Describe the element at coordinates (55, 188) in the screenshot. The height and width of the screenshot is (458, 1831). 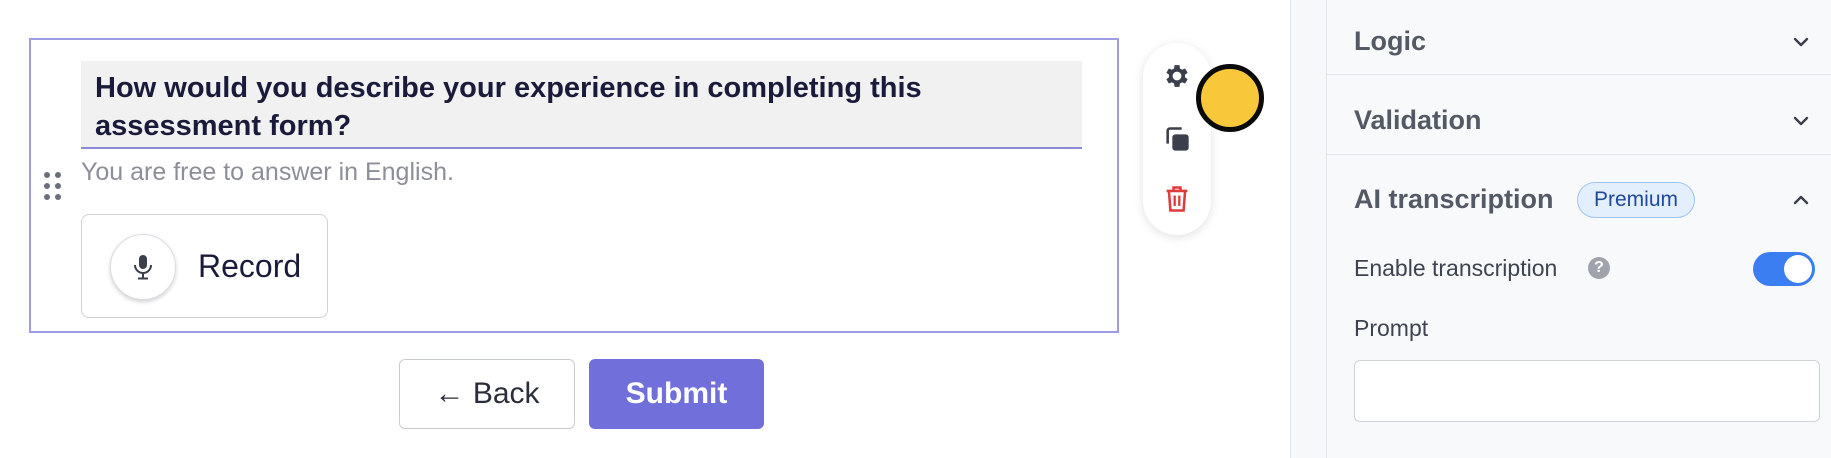
I see `drag-handle-icon` at that location.